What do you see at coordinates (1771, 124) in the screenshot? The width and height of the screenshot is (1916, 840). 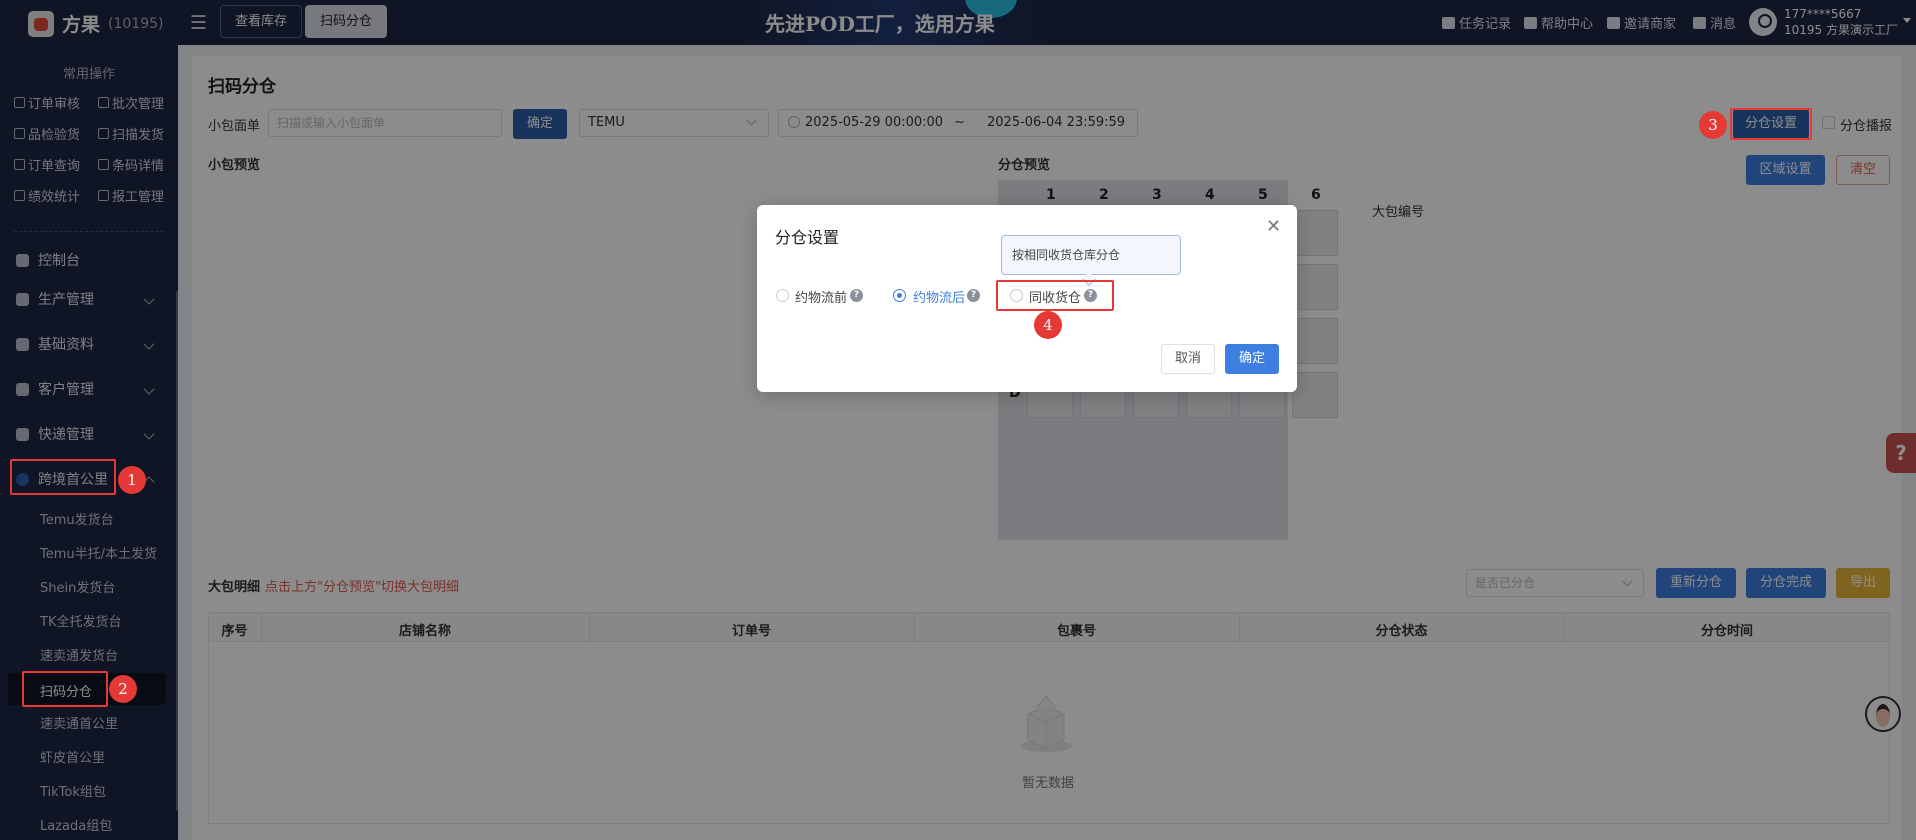 I see `highlight-split-settings` at bounding box center [1771, 124].